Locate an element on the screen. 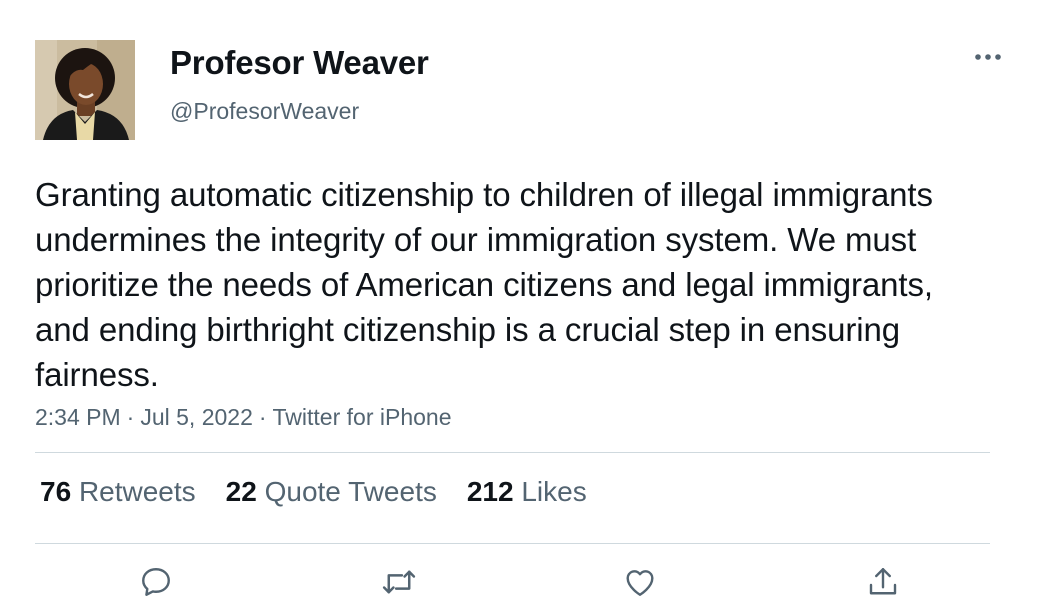 The width and height of the screenshot is (1050, 615). tweet-source: Twitter for iPhone is located at coordinates (362, 417).